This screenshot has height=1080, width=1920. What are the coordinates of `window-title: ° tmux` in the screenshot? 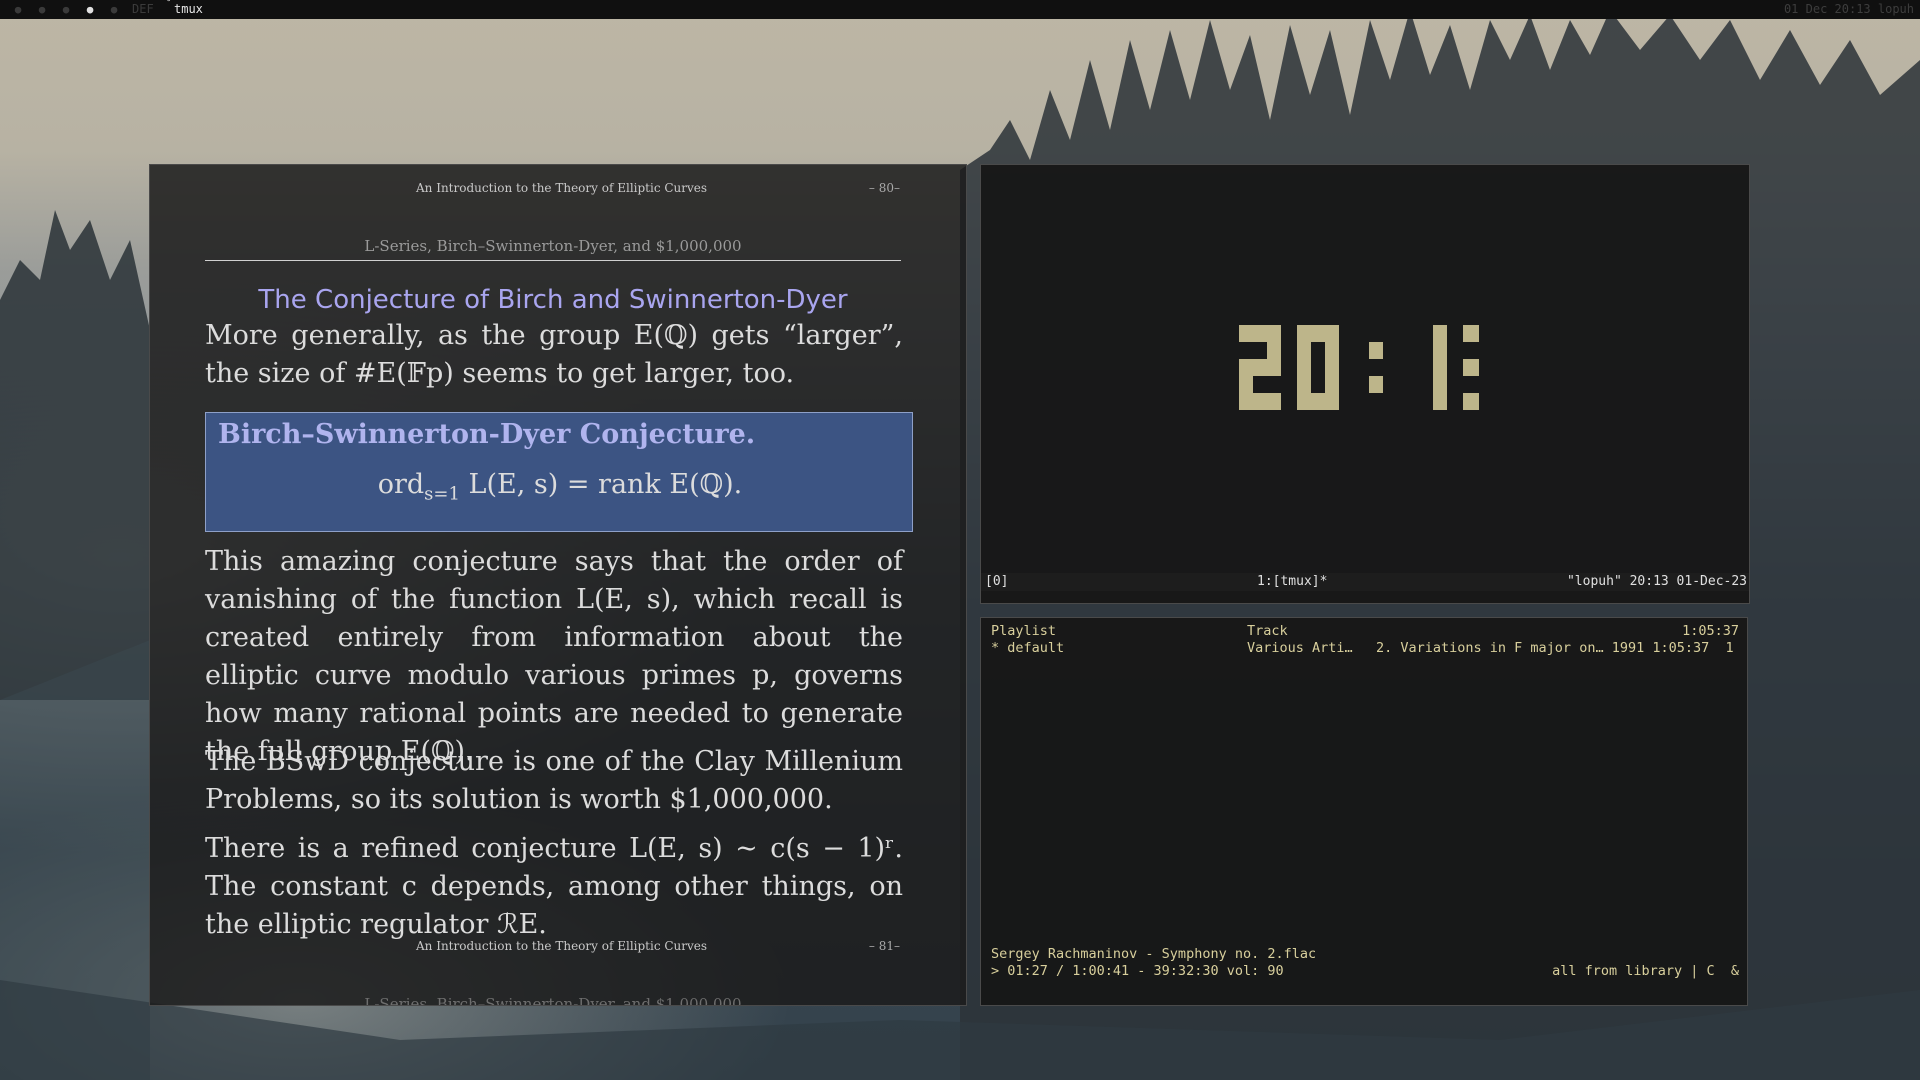 It's located at (184, 8).